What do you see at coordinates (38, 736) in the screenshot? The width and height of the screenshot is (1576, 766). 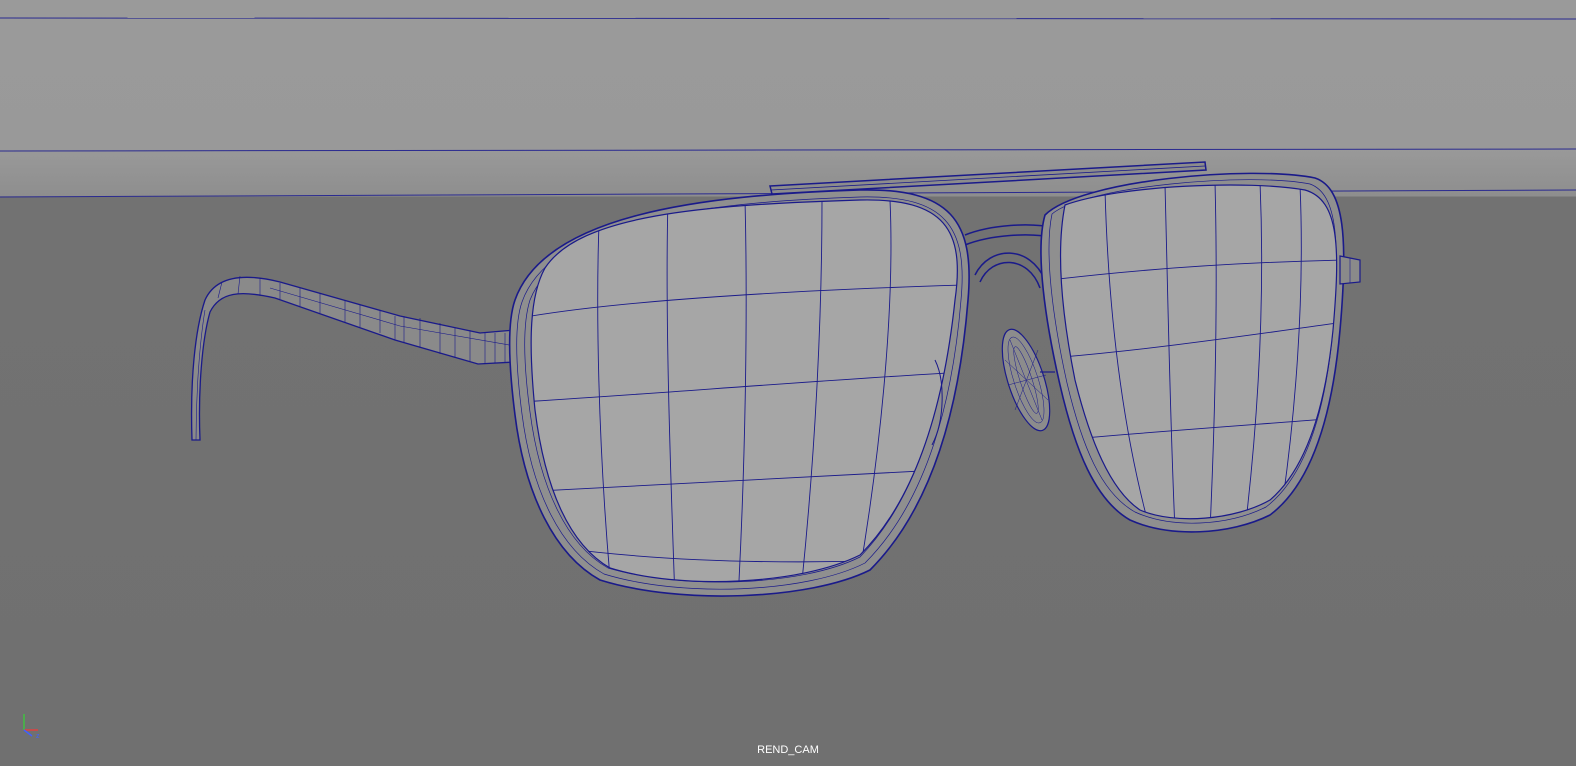 I see `svg-text: z` at bounding box center [38, 736].